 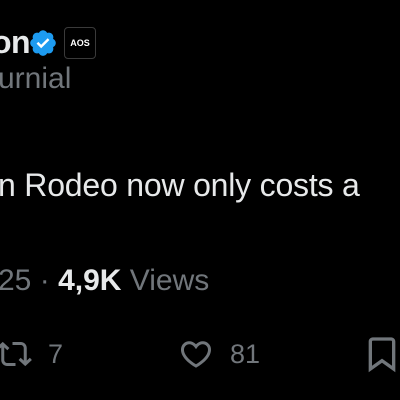 What do you see at coordinates (180, 185) in the screenshot?
I see `tweet-text: n Rodeo now only costs a` at bounding box center [180, 185].